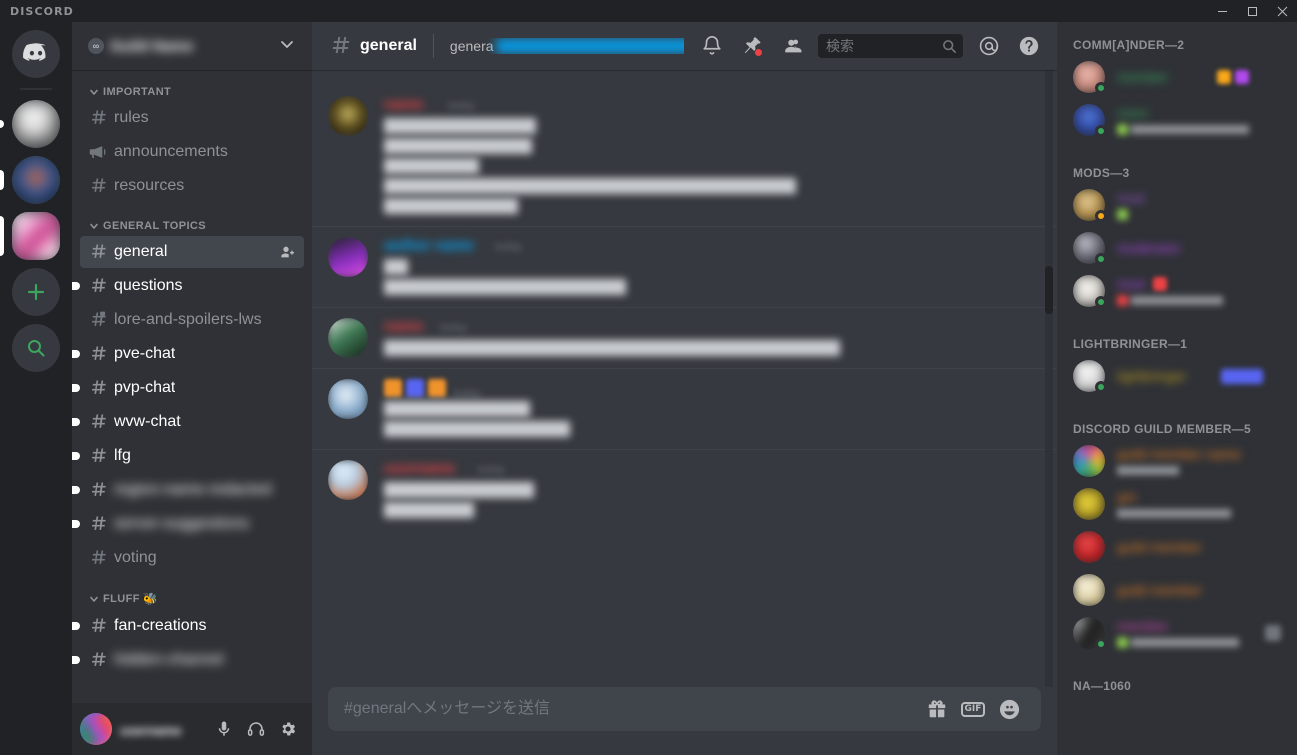 The height and width of the screenshot is (755, 1297). Describe the element at coordinates (288, 252) in the screenshot. I see `create-invite-icon` at that location.